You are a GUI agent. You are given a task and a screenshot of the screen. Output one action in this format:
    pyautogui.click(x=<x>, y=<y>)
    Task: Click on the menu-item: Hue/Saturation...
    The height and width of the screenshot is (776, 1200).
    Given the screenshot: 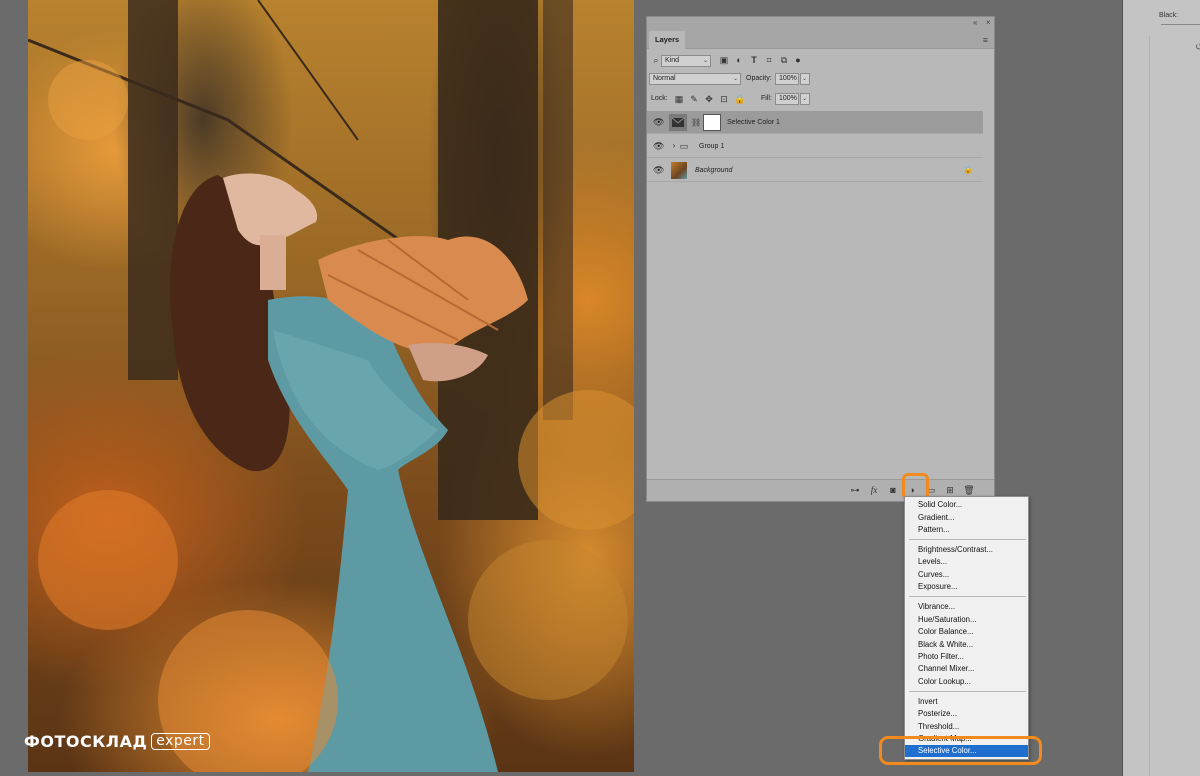 What is the action you would take?
    pyautogui.click(x=966, y=620)
    